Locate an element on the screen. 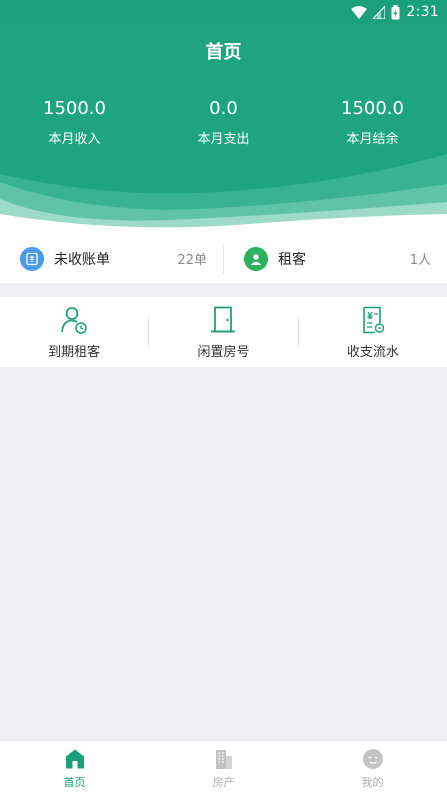 This screenshot has height=797, width=447. monthly-stats: 1500.0 本月收入 0.0 本月支出 1500.0 本月结余 is located at coordinates (223, 123).